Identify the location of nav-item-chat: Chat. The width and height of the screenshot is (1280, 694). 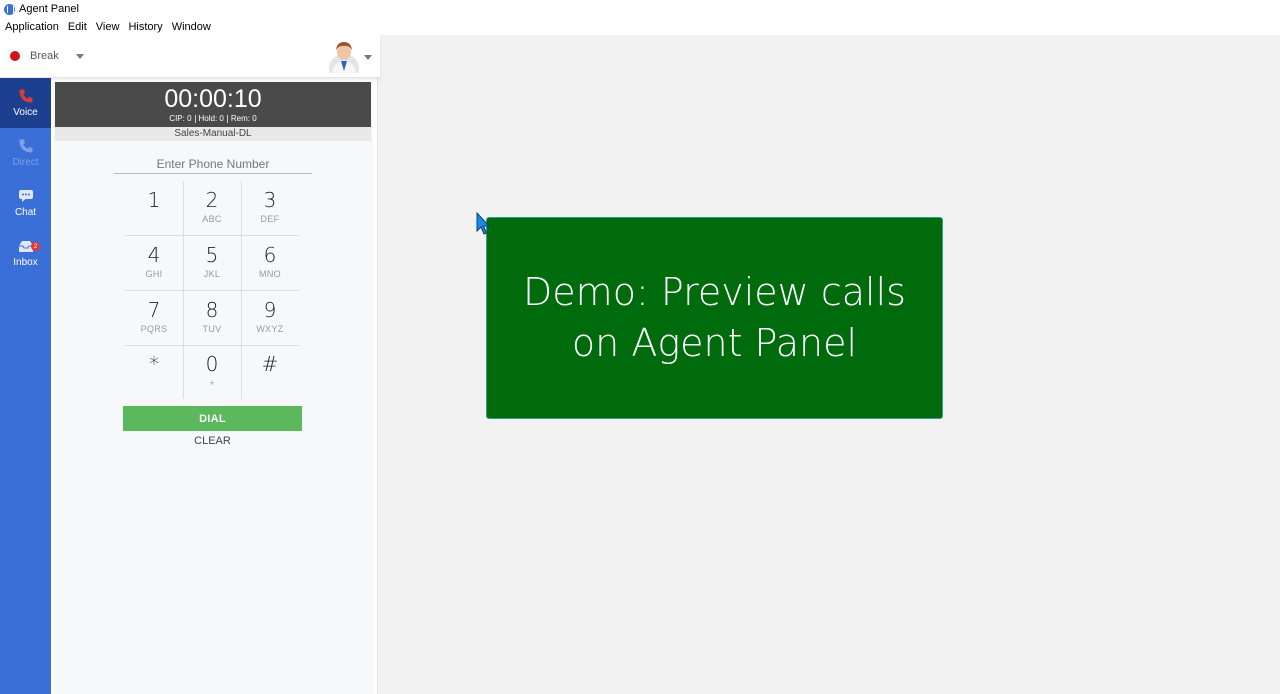
(25, 203).